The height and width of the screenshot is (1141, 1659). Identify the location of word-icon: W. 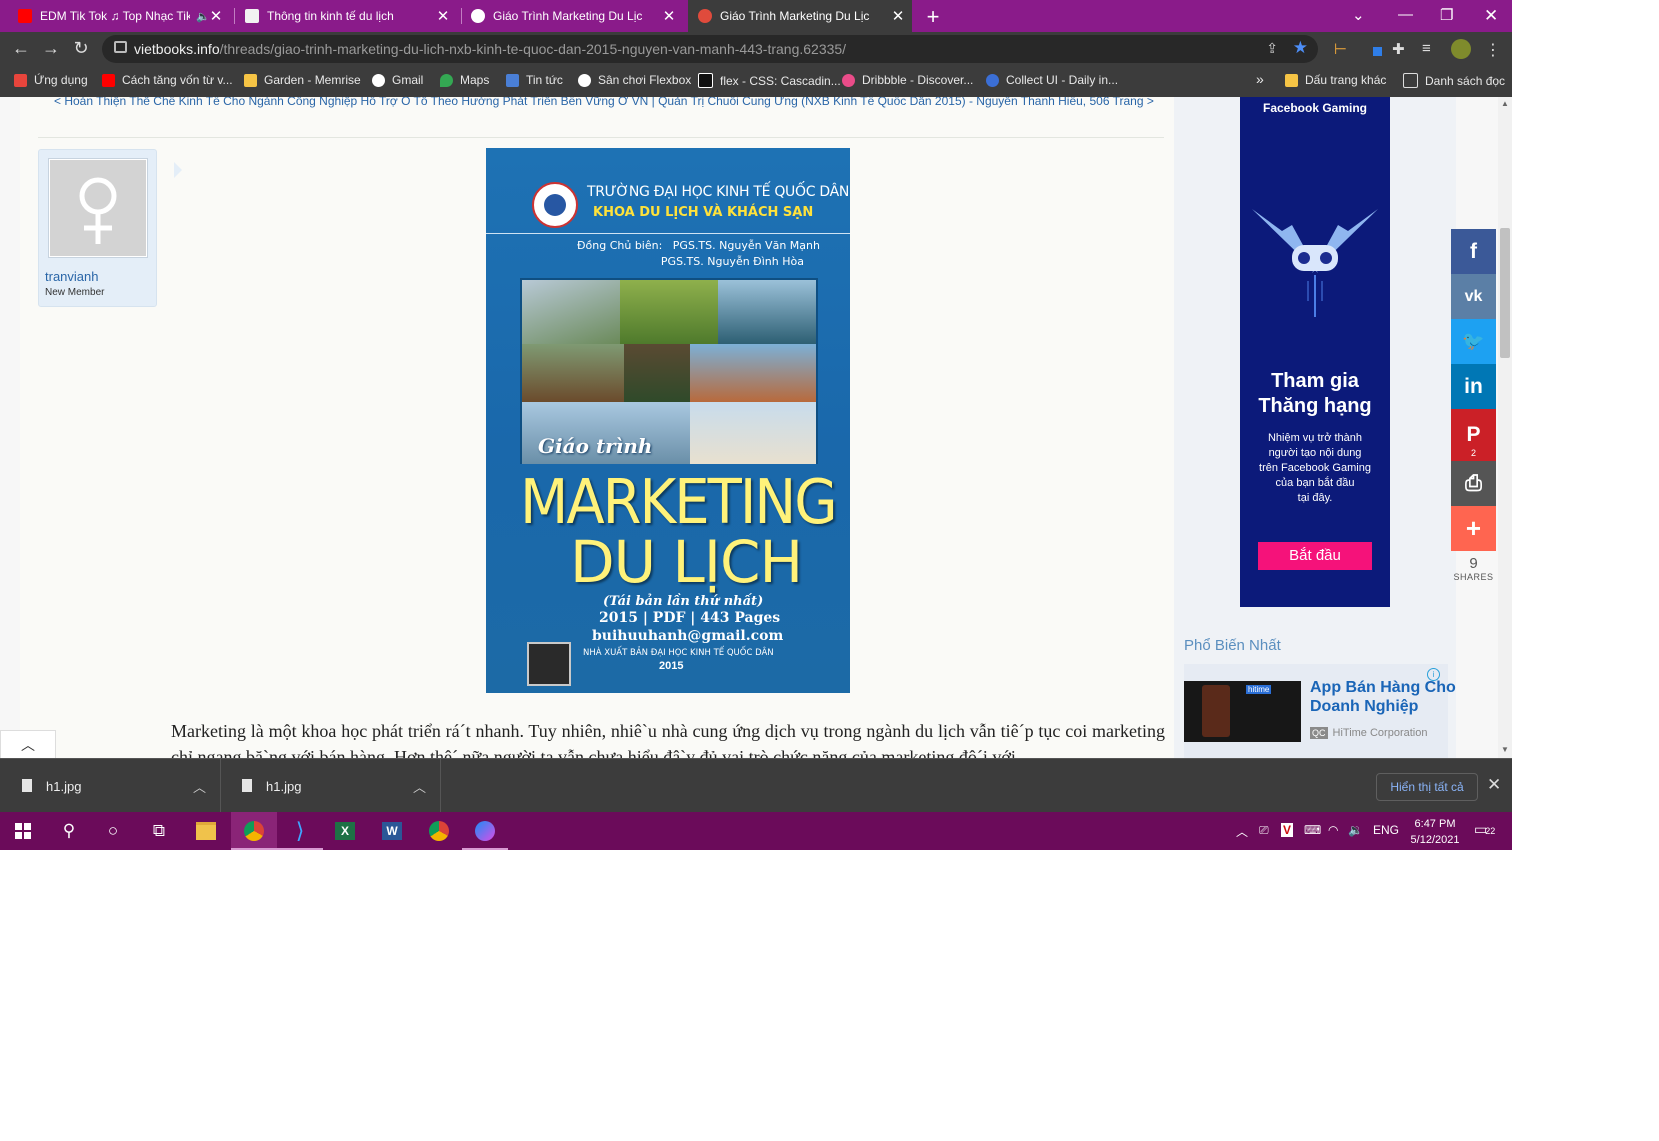
(392, 831).